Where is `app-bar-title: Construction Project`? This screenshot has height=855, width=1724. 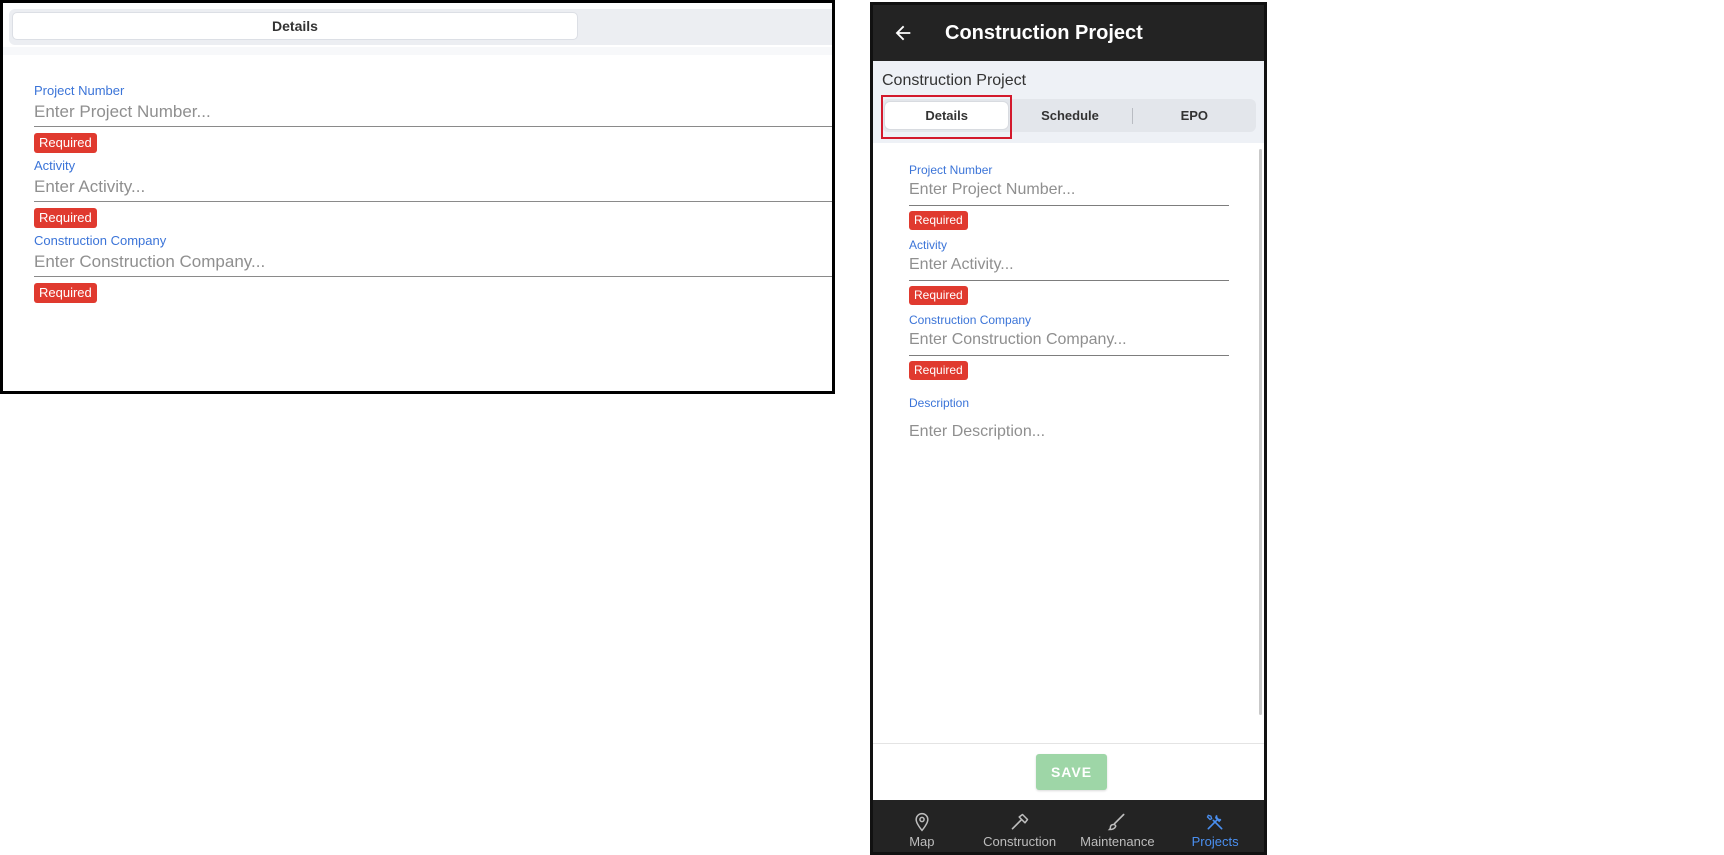 app-bar-title: Construction Project is located at coordinates (1044, 32).